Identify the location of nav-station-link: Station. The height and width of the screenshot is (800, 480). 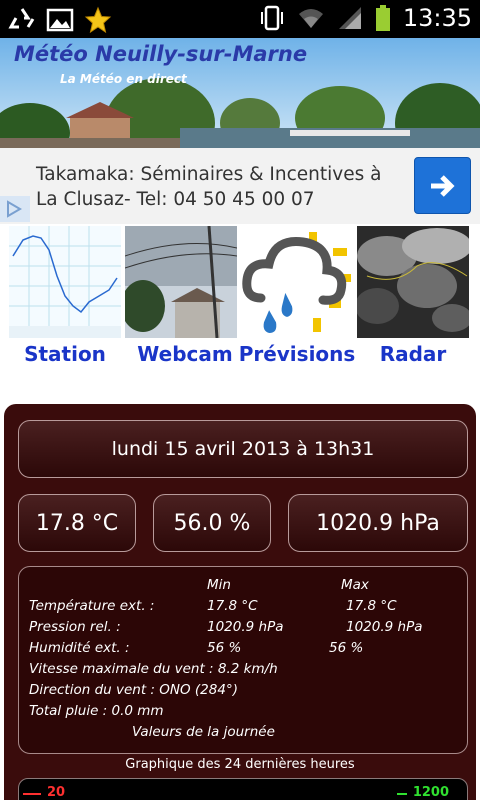
(65, 354).